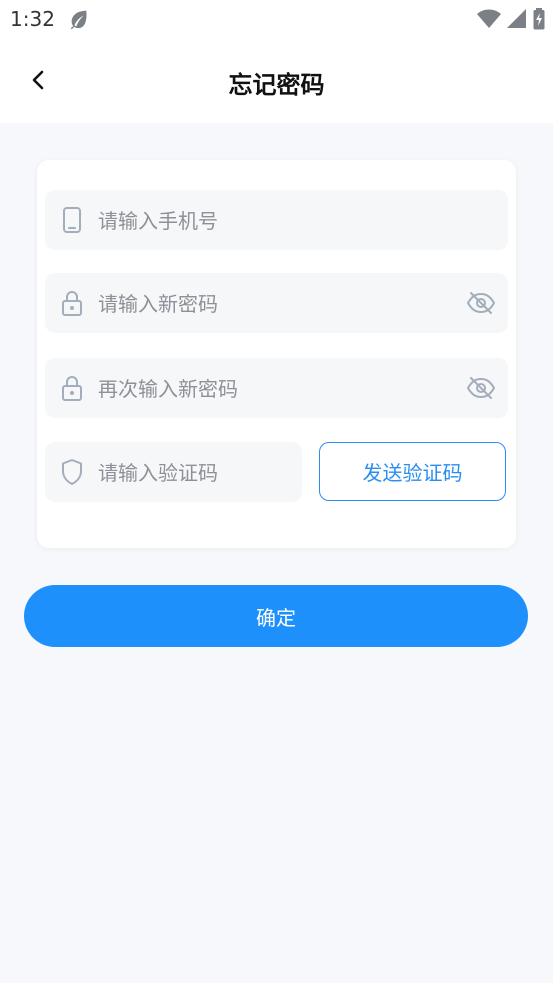  Describe the element at coordinates (276, 85) in the screenshot. I see `page-title: 忘记密码` at that location.